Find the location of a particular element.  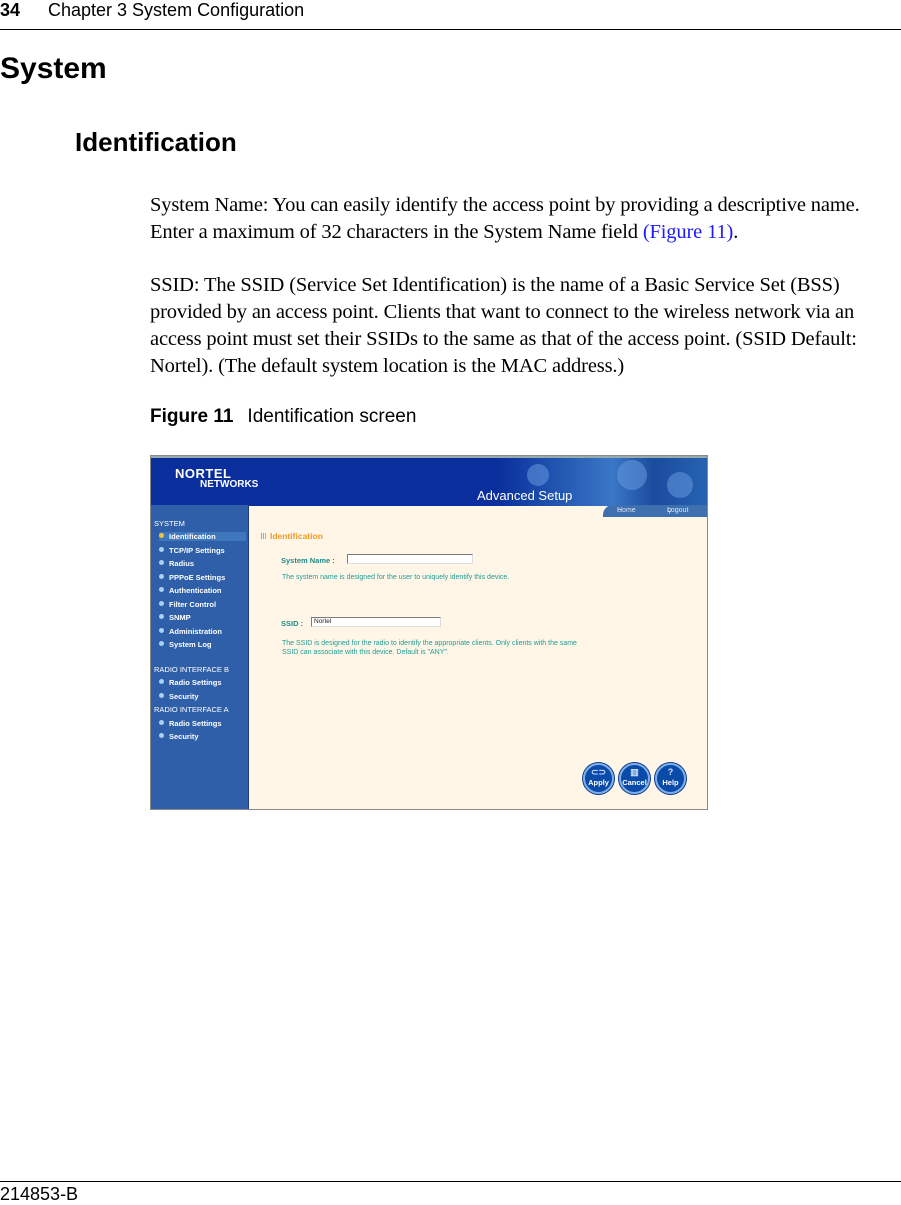

chapter-title: Chapter 3 System Configuration is located at coordinates (176, 10).